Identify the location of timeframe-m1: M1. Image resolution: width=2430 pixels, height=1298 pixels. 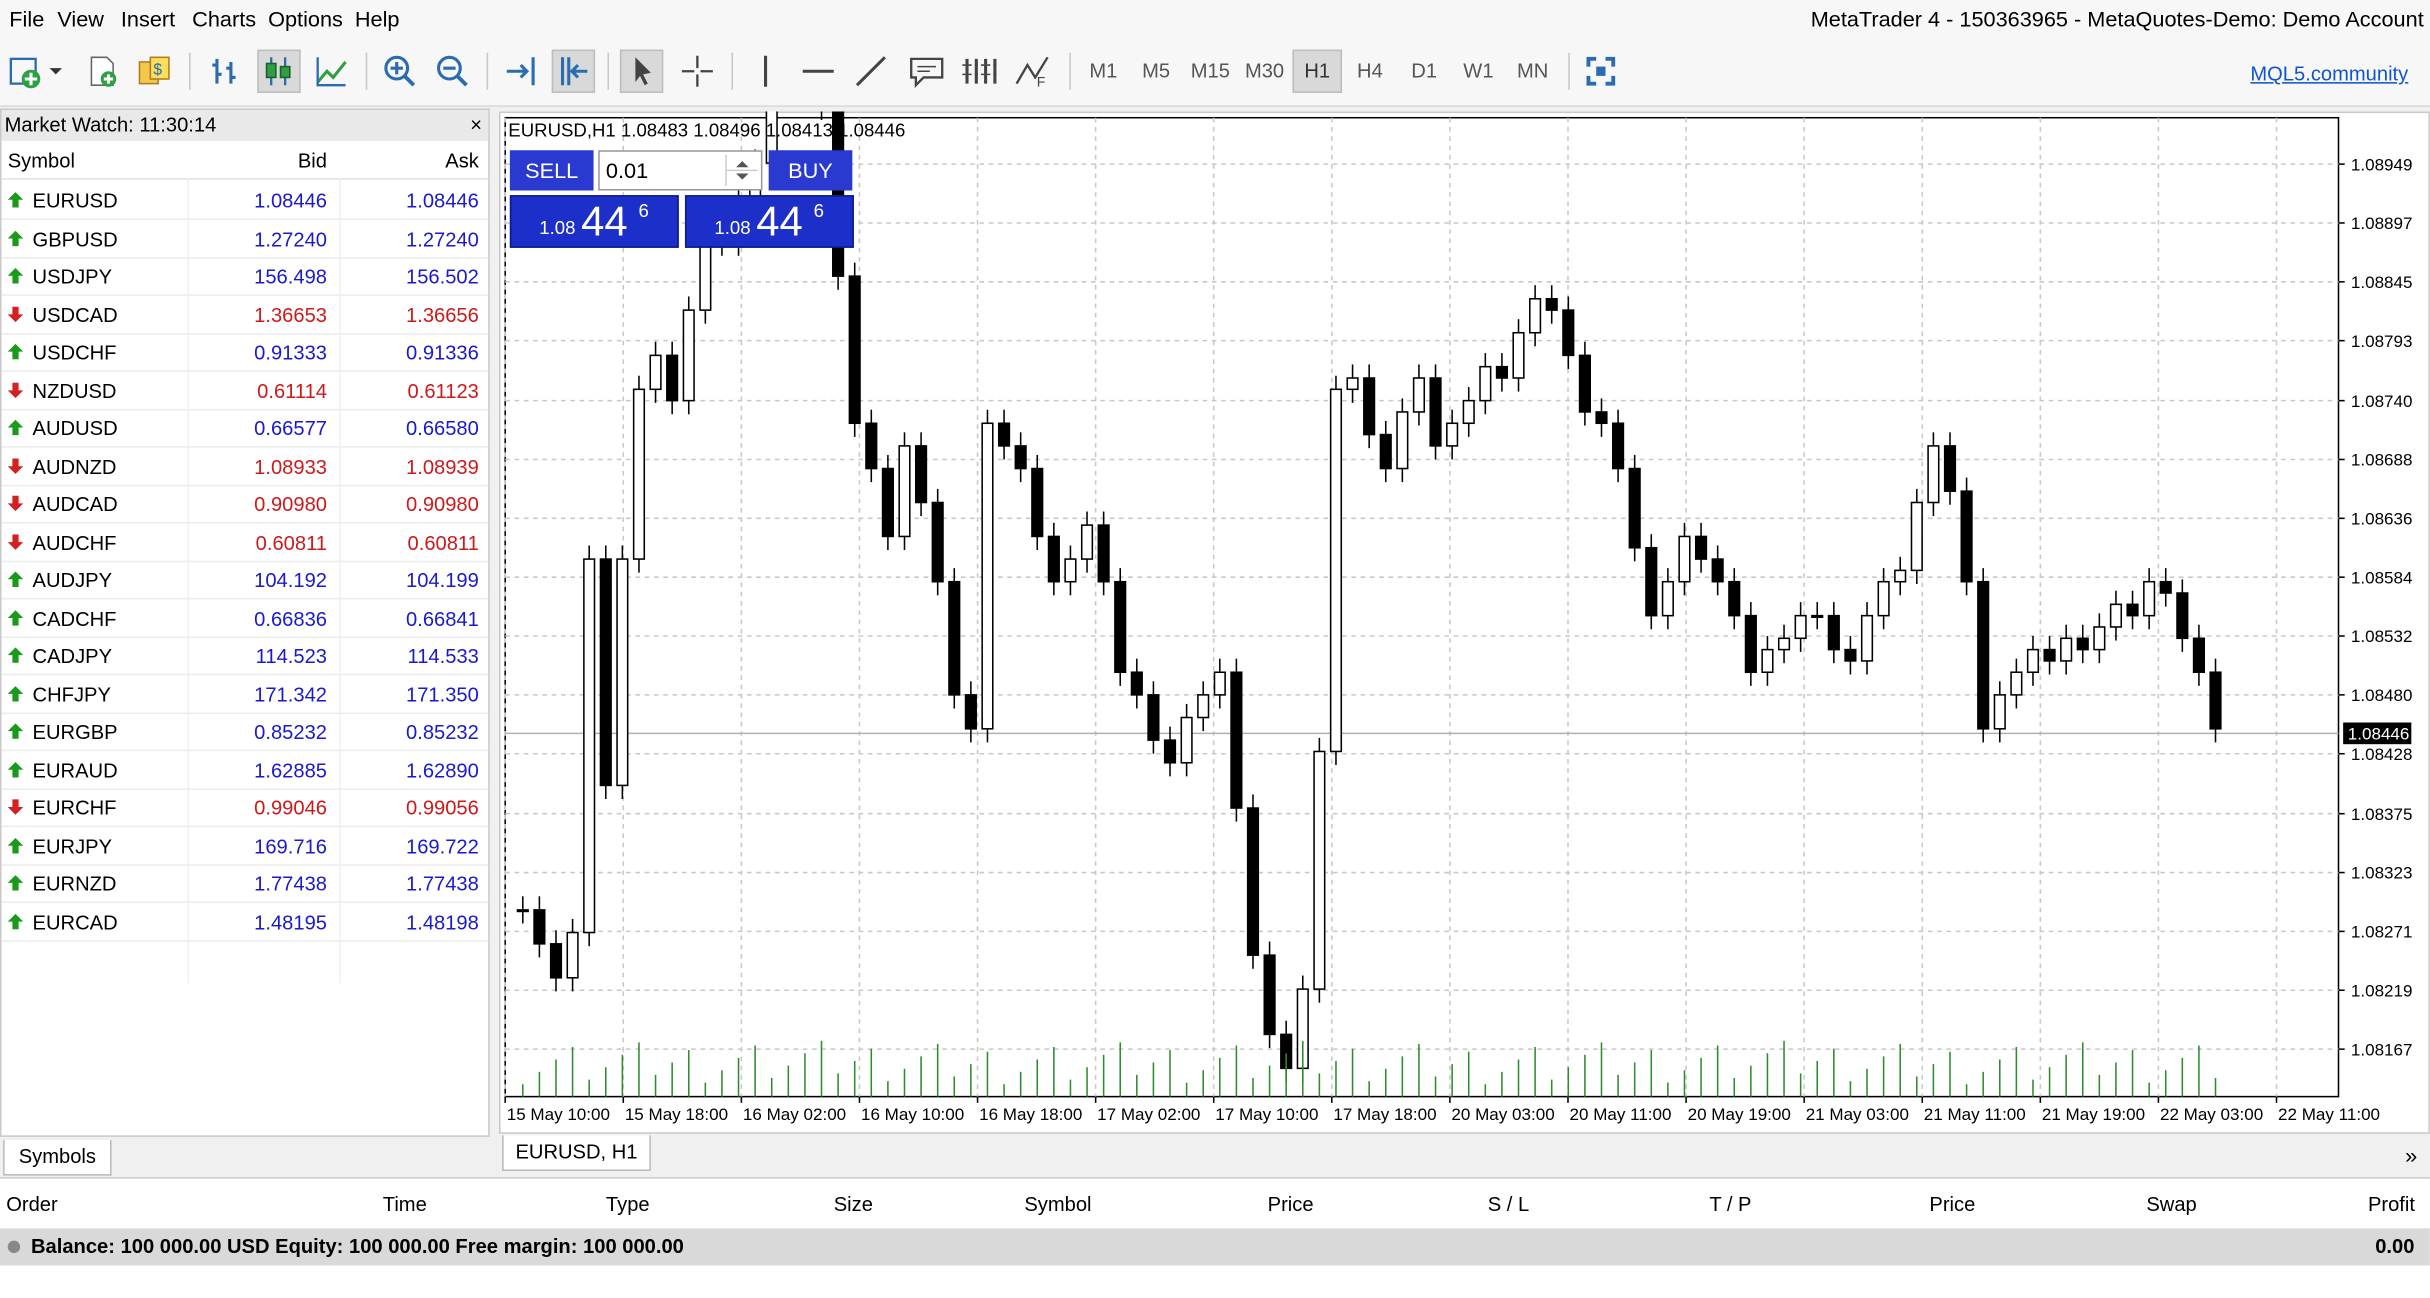
(1103, 71).